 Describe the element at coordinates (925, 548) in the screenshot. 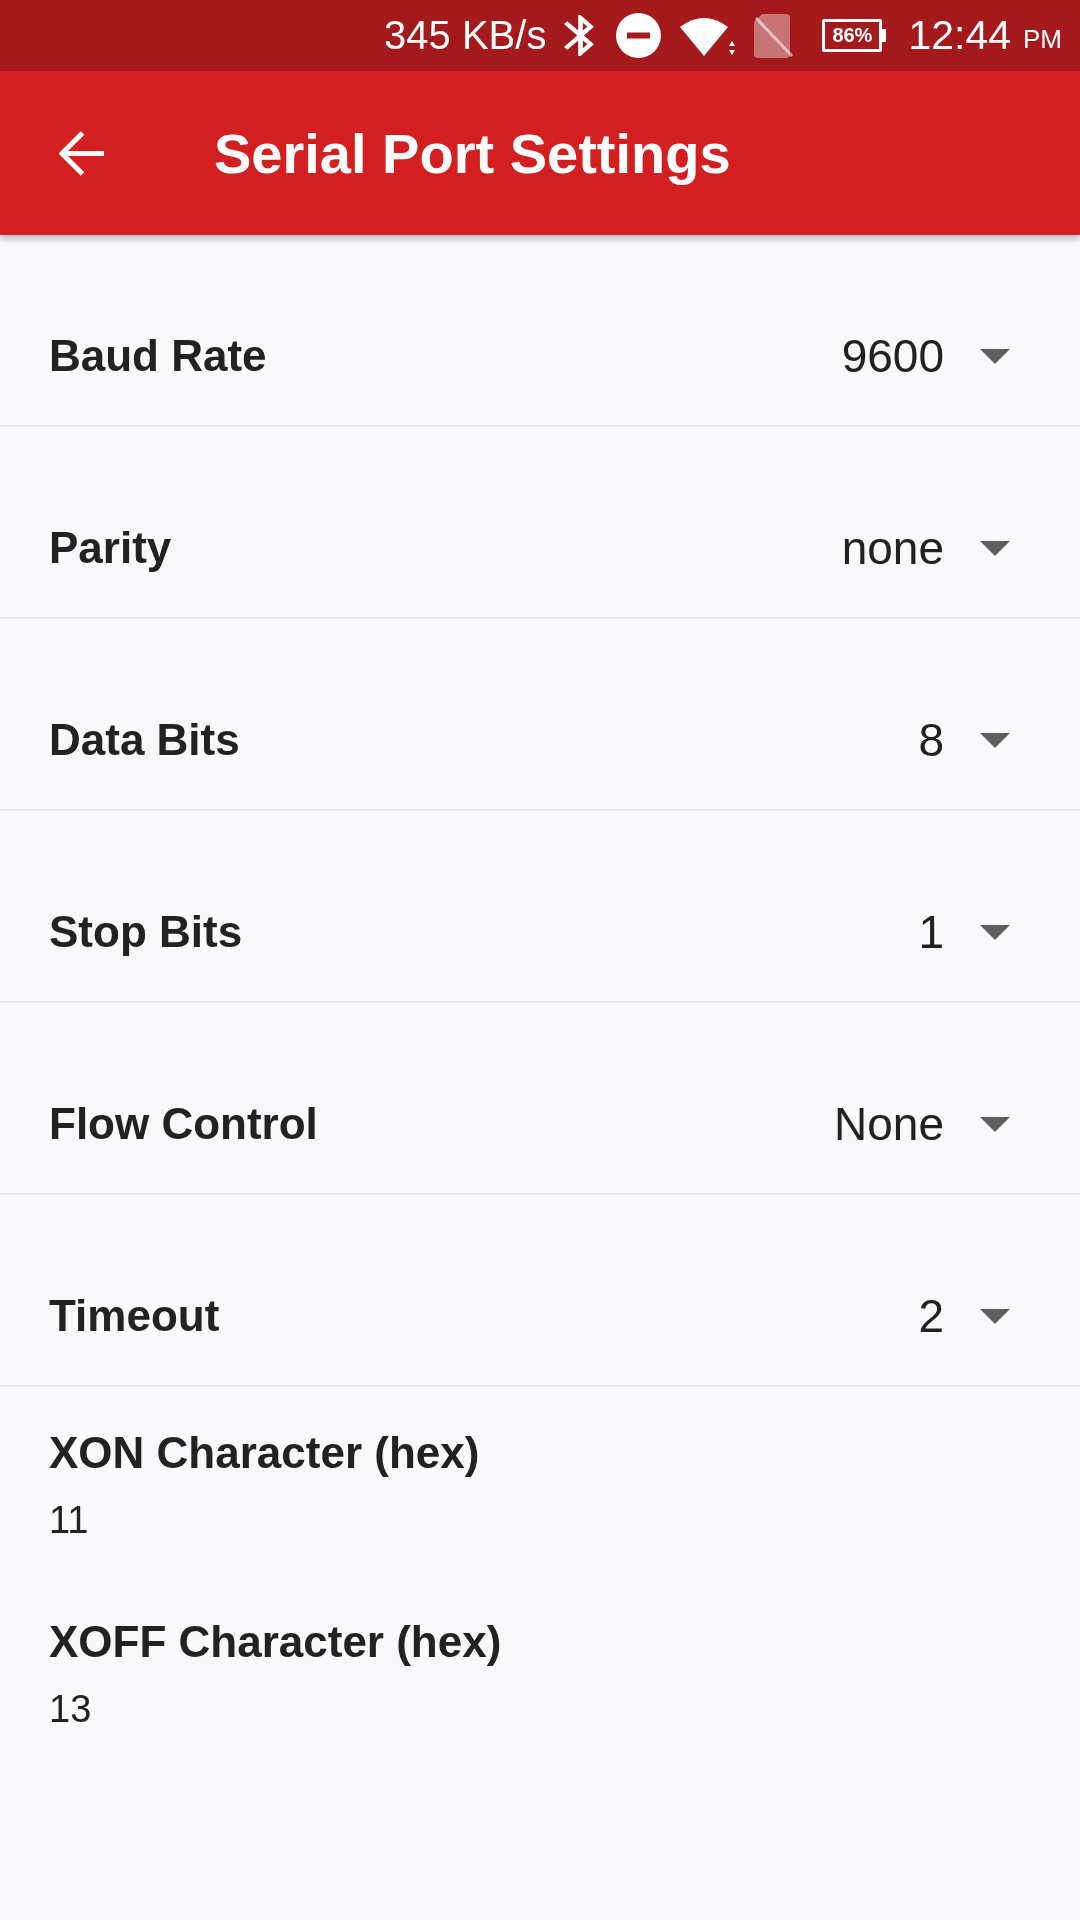

I see `dropdown-button: none` at that location.